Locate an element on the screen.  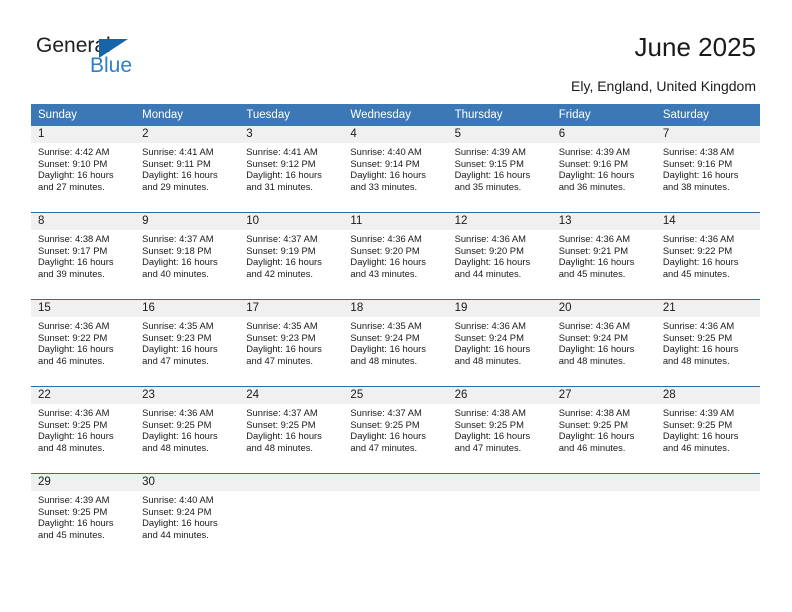
day-sunset-text: Sunset: 9:19 PM is located at coordinates (281, 250).